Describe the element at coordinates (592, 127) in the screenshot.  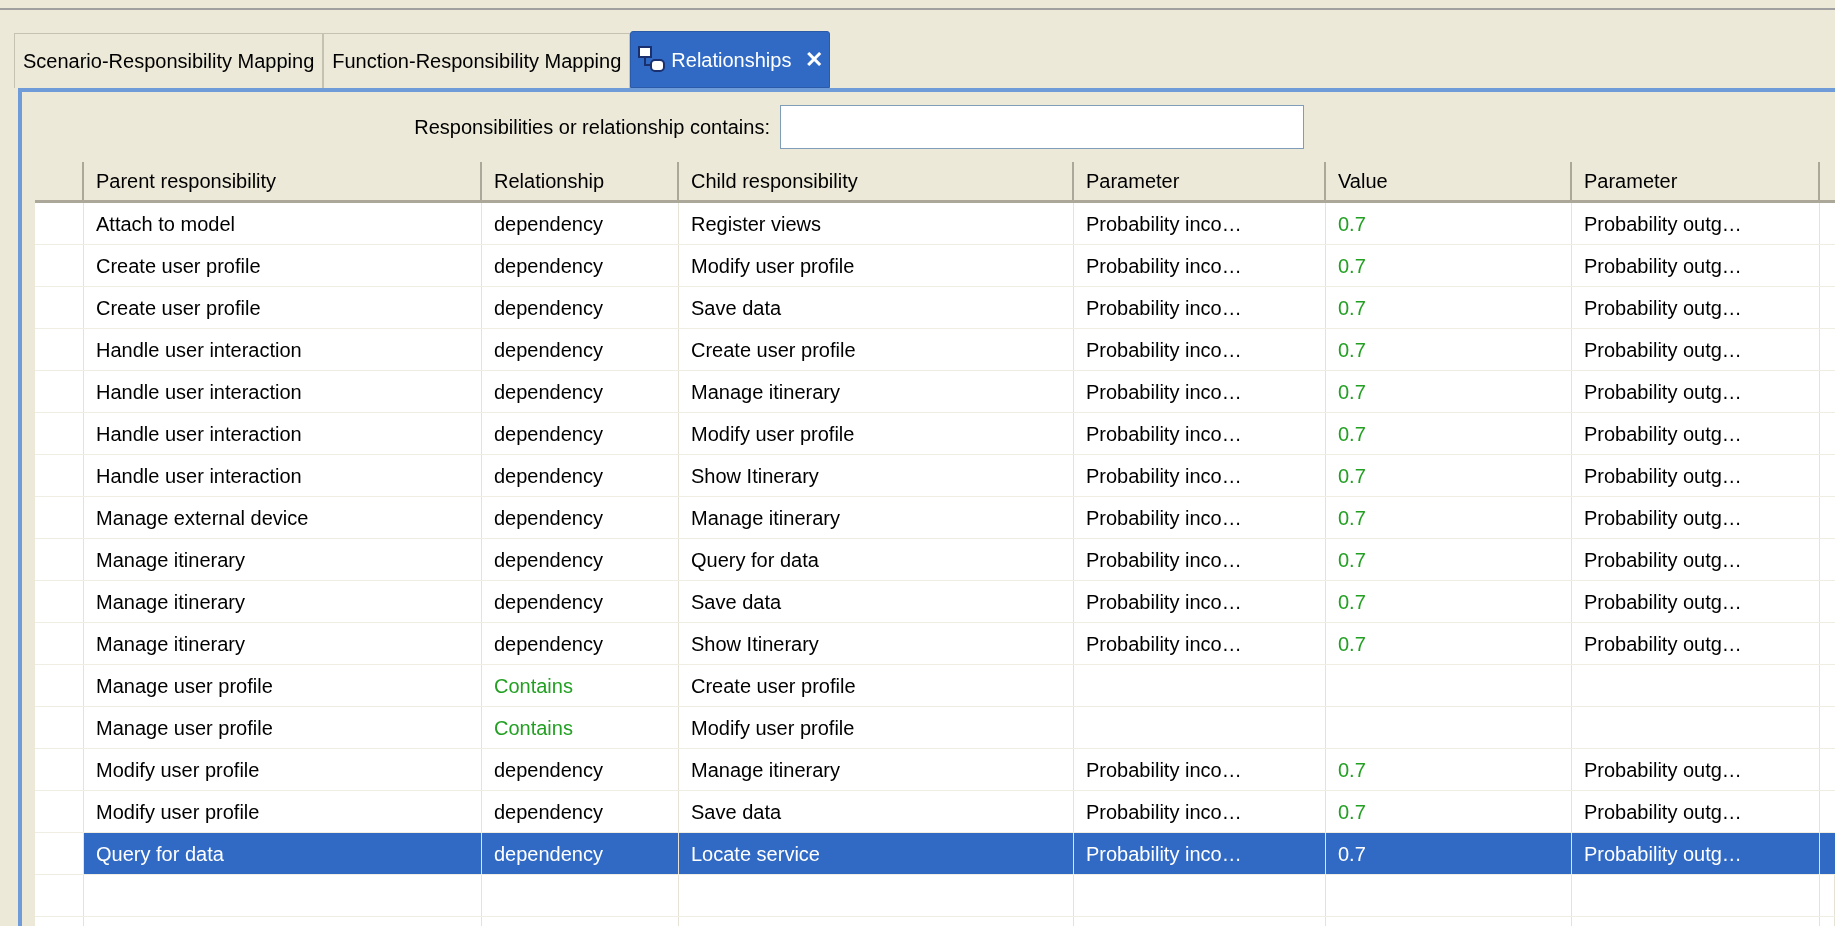
I see `filter-label: Responsibilities or relationship contains:` at that location.